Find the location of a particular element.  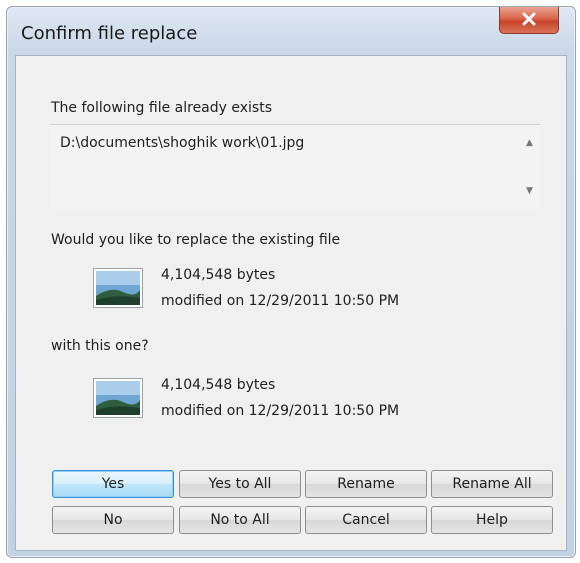

help-button: Help is located at coordinates (492, 520).